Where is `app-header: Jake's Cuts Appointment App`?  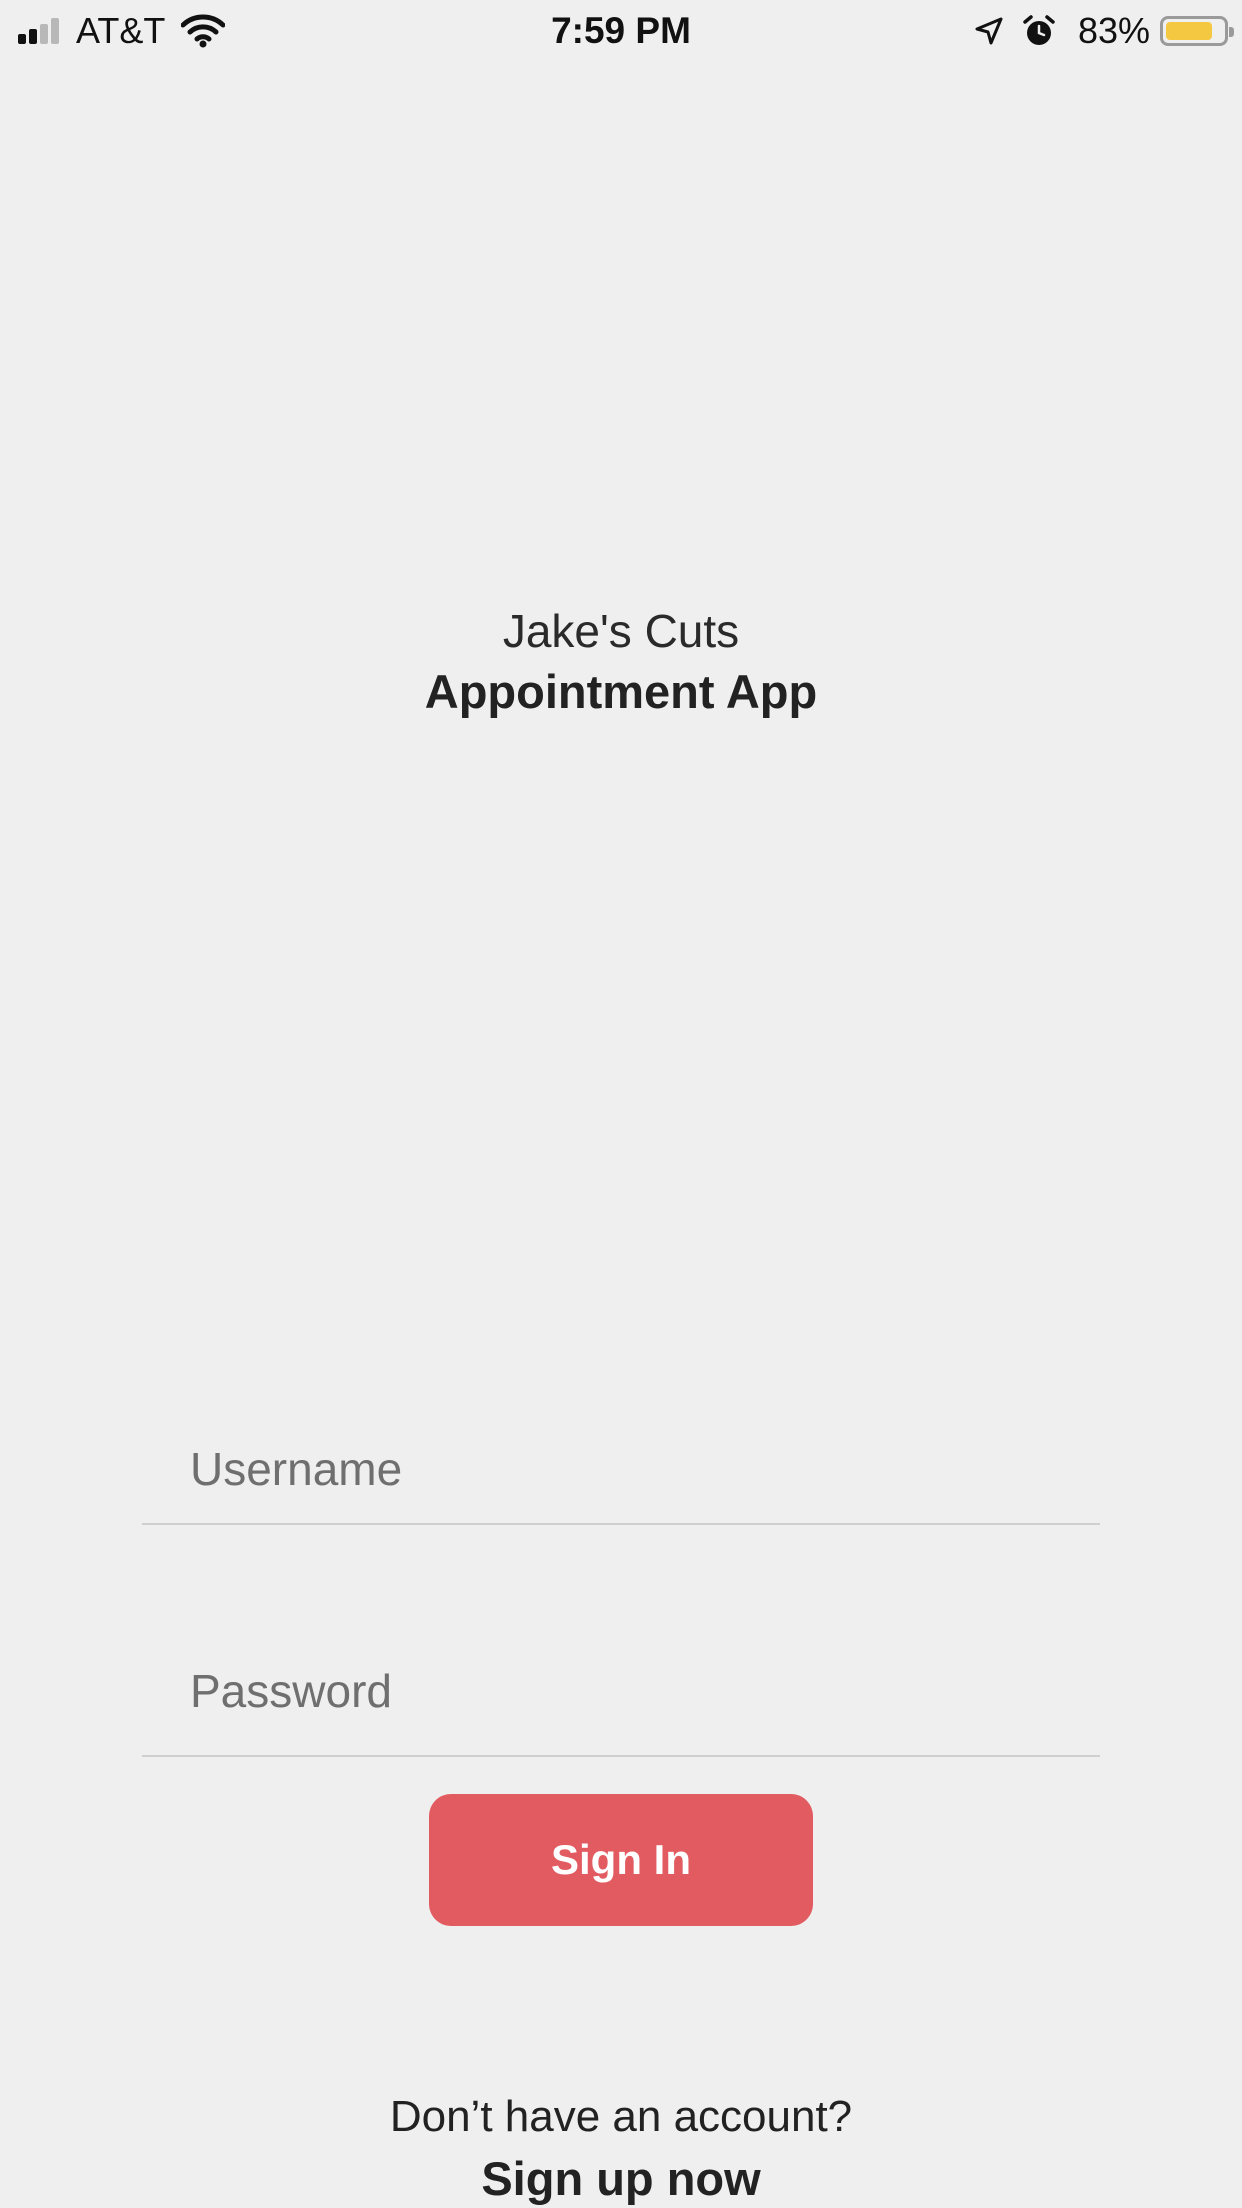
app-header: Jake's Cuts Appointment App is located at coordinates (621, 661).